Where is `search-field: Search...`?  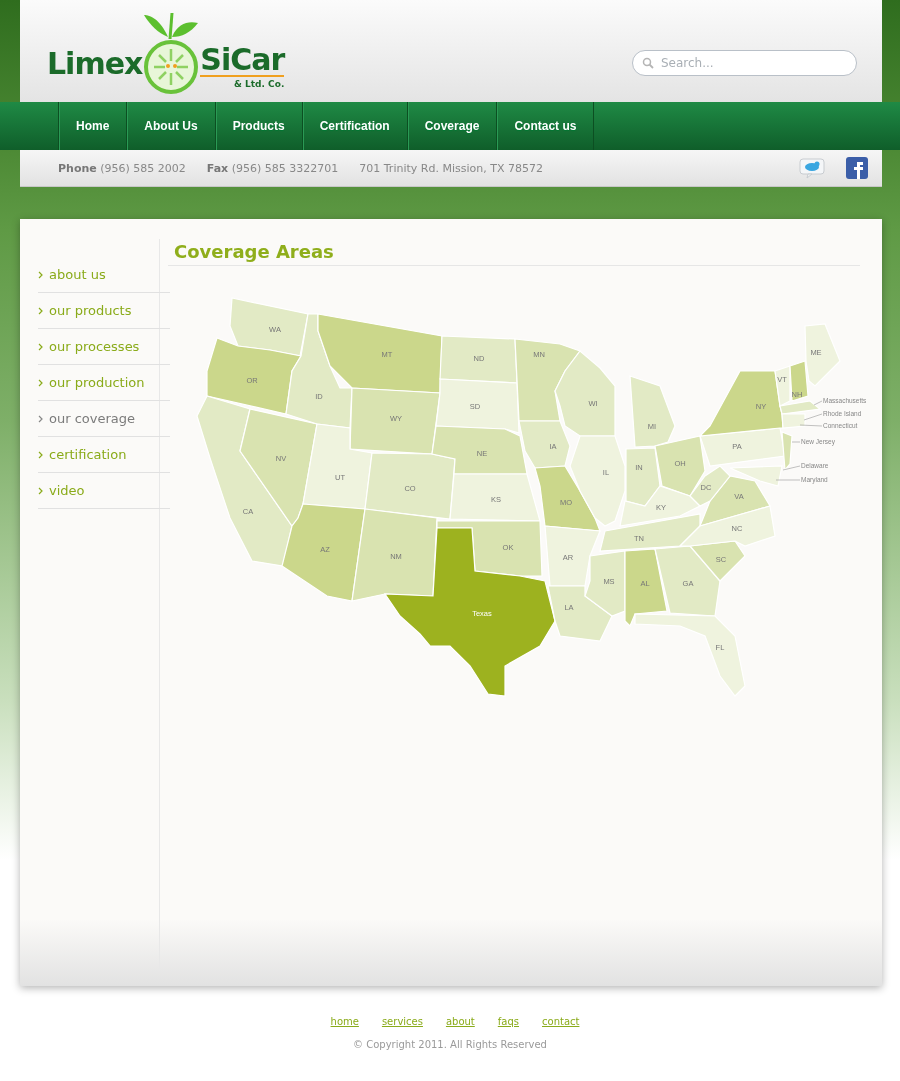 search-field: Search... is located at coordinates (744, 63).